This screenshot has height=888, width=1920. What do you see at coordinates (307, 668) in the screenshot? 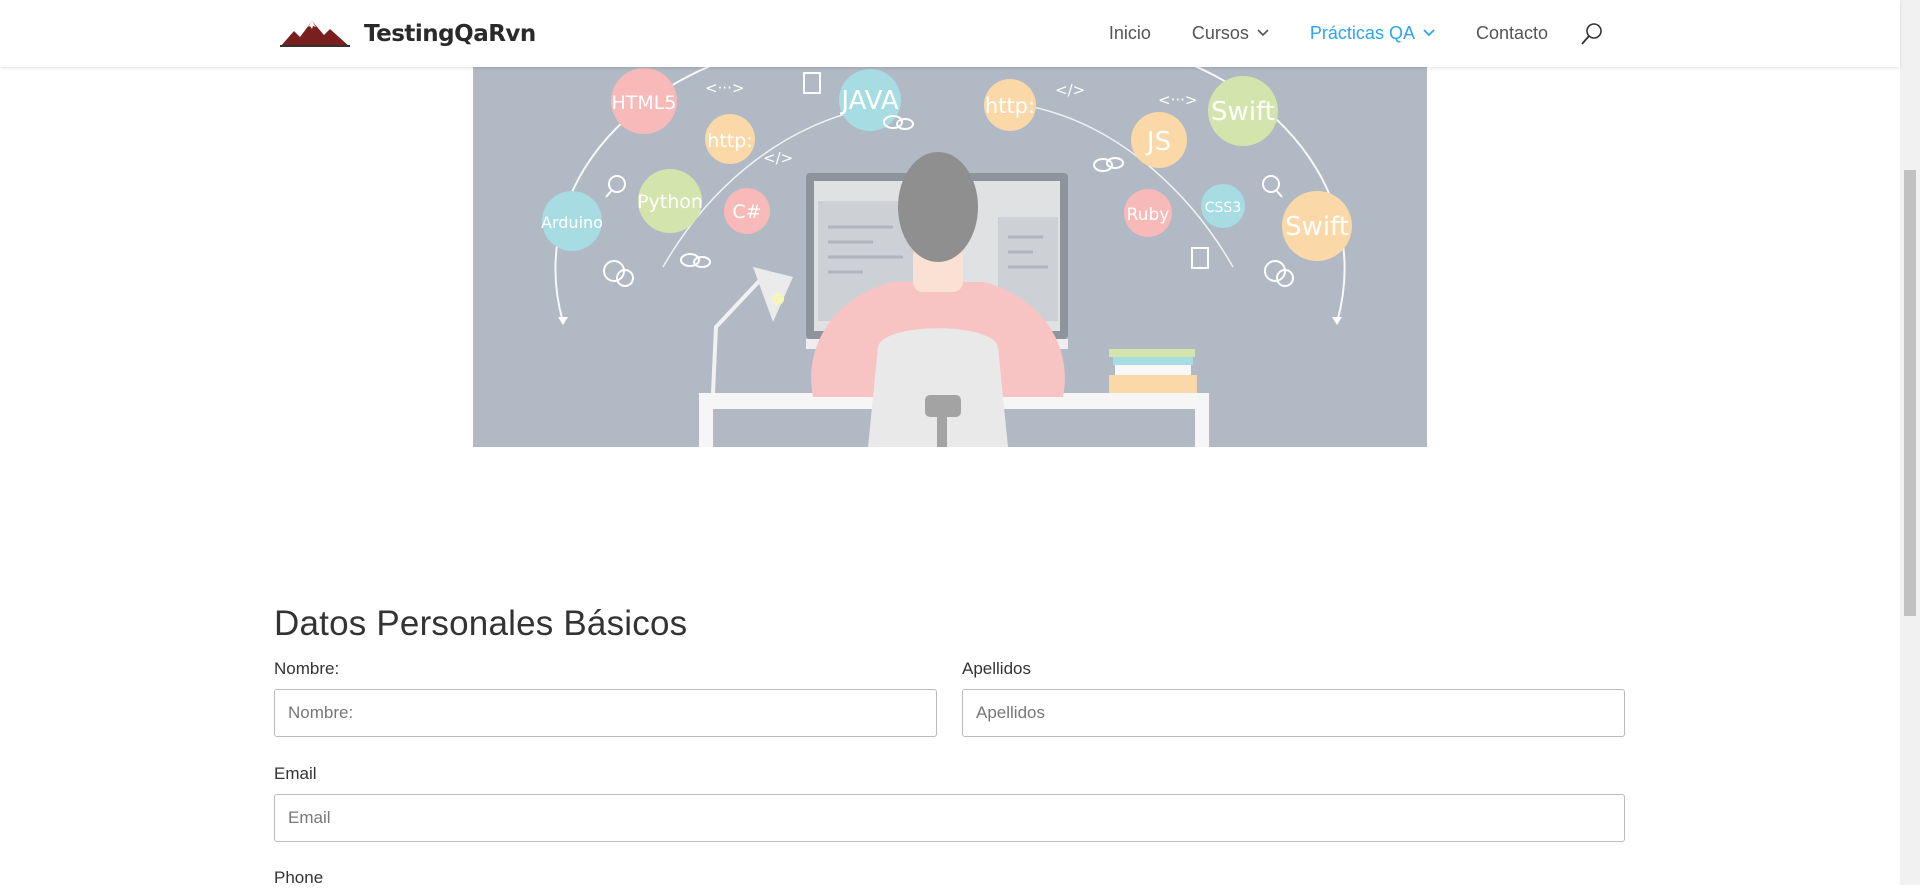
I see `nombre-label: Nombre:` at bounding box center [307, 668].